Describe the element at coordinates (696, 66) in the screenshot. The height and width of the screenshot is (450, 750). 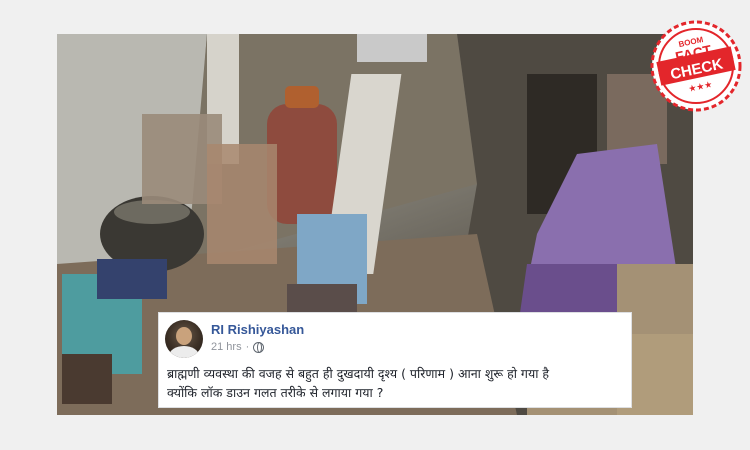
I see `fact-check-badge: BOOM FACT CHECK ★★★` at that location.